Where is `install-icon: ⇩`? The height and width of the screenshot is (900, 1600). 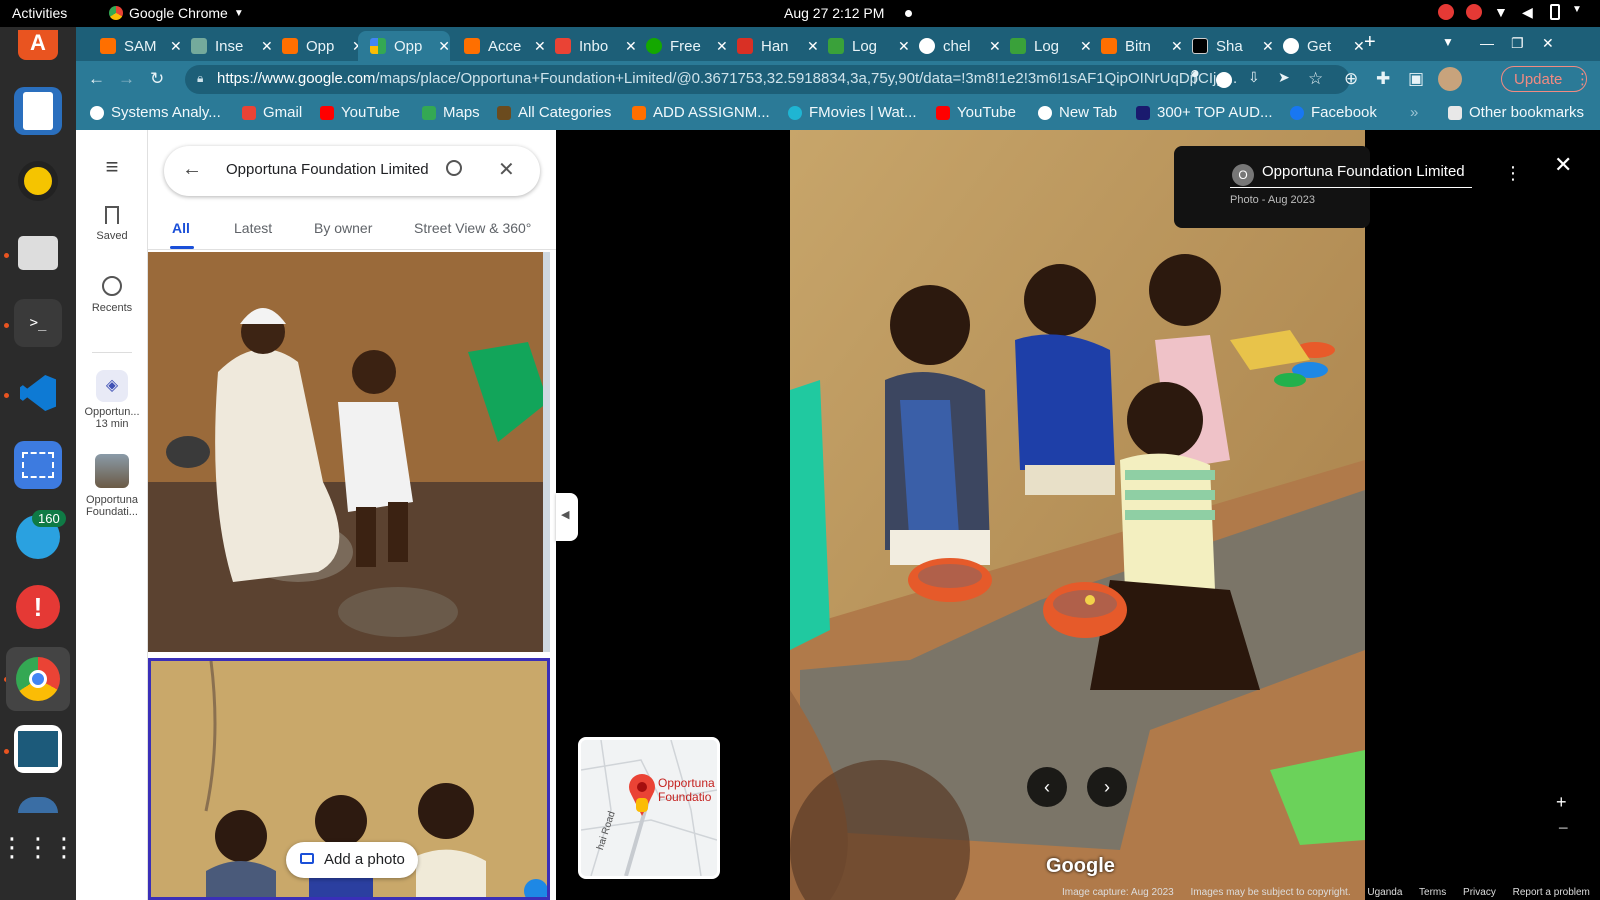
install-icon: ⇩ is located at coordinates (1254, 77).